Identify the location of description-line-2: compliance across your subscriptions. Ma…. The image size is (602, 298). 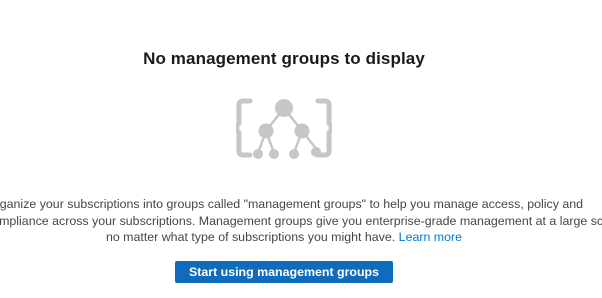
(301, 220).